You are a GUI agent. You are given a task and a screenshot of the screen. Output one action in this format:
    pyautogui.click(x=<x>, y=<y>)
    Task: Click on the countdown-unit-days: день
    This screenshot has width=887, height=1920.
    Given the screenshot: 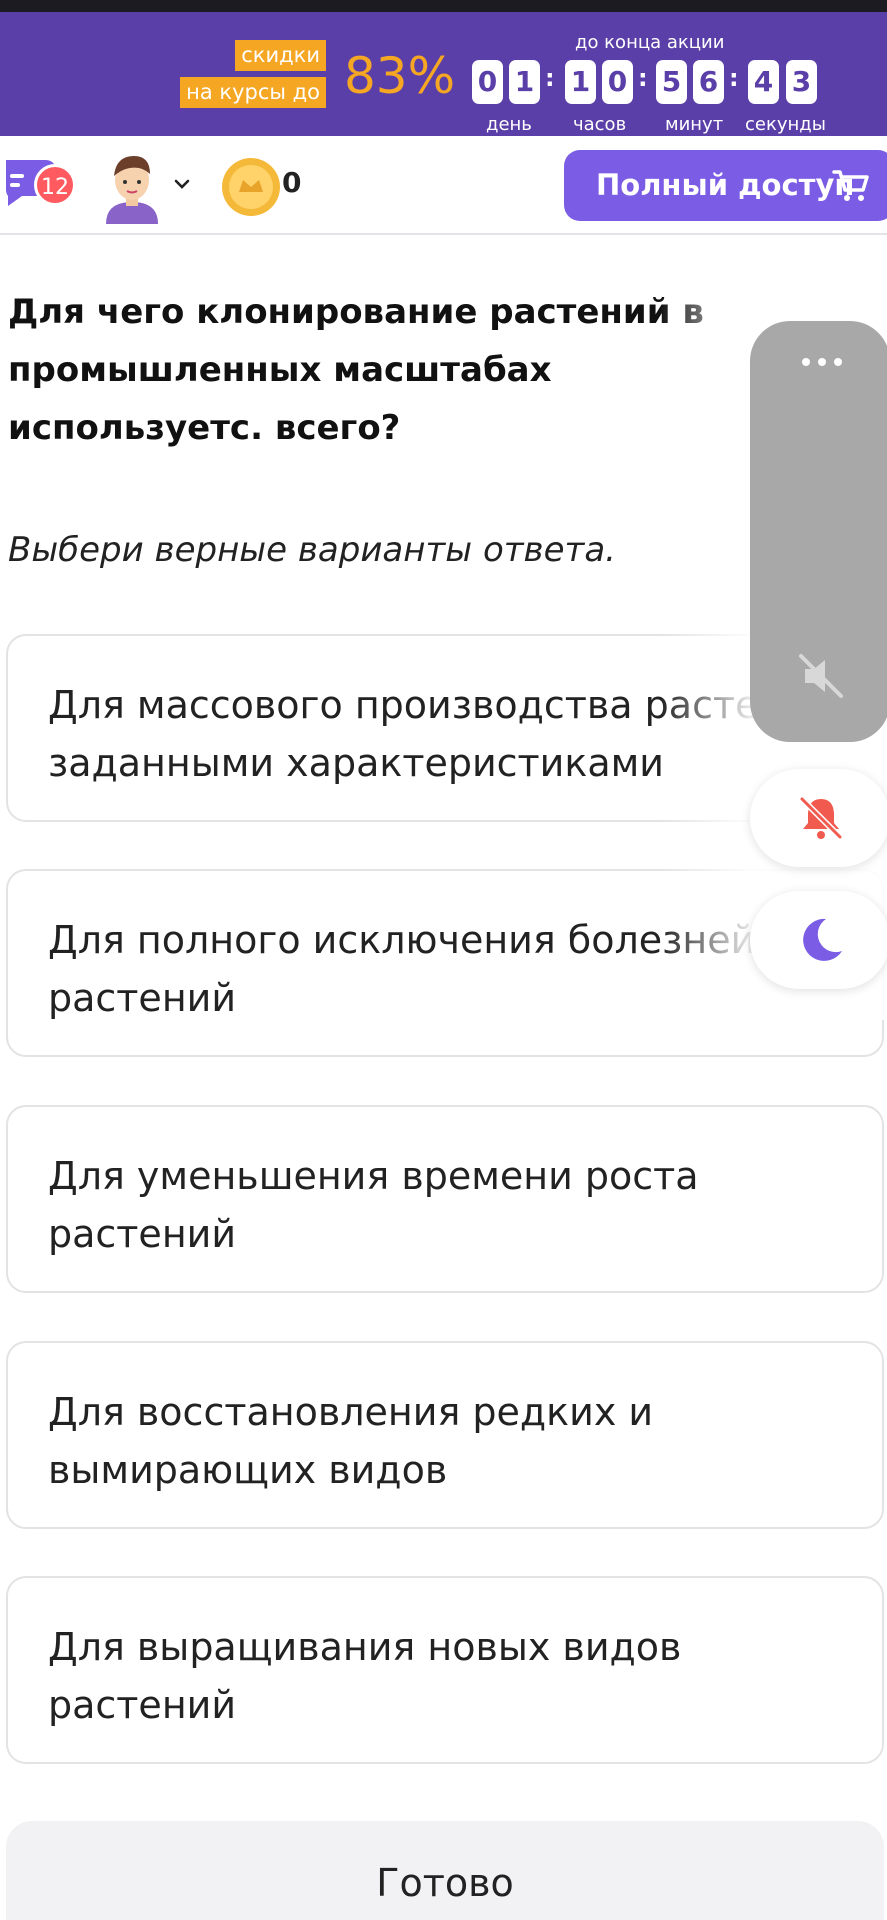 What is the action you would take?
    pyautogui.click(x=509, y=124)
    